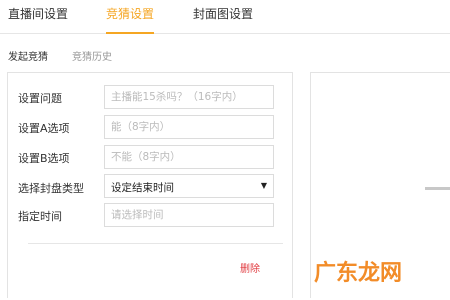 This screenshot has width=450, height=300. What do you see at coordinates (51, 188) in the screenshot?
I see `close-type-label: 选择封盘类型` at bounding box center [51, 188].